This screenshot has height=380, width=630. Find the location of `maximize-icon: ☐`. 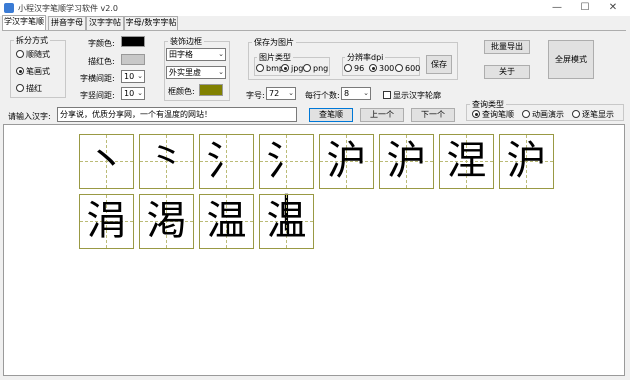

maximize-icon: ☐ is located at coordinates (585, 8).